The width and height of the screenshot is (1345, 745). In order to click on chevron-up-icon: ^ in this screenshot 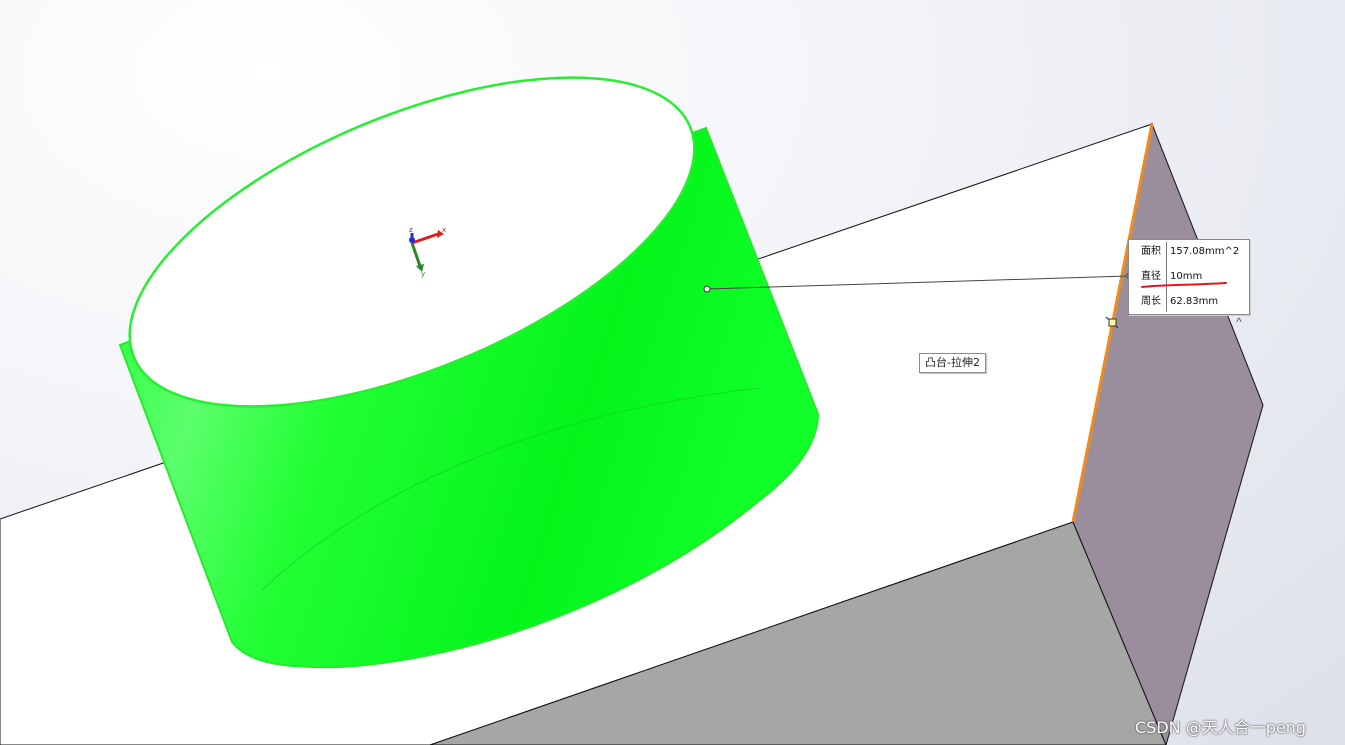, I will do `click(1239, 322)`.